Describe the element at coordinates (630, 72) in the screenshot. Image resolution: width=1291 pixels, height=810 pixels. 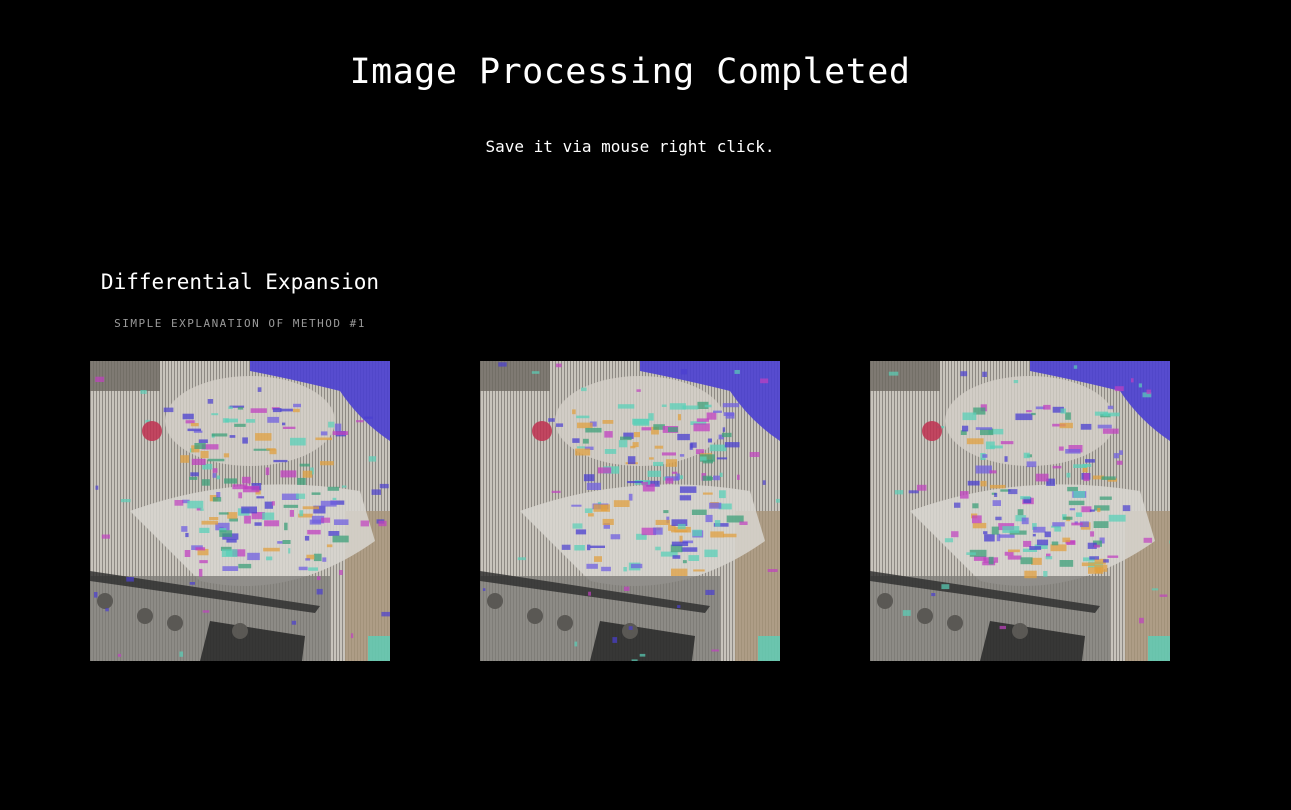
I see `page-title: Image Processing Completed` at that location.